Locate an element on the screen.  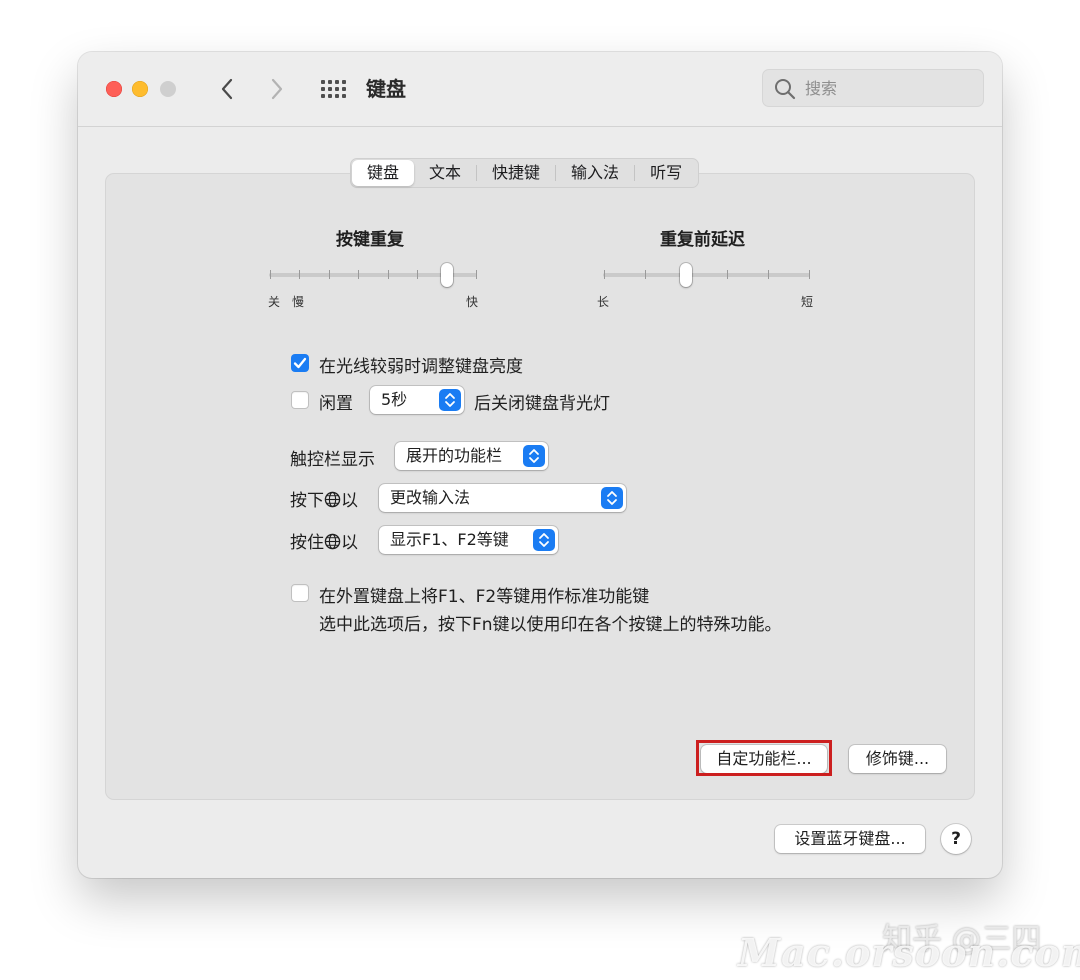
hold-globe-prefix: 按住 is located at coordinates (307, 543).